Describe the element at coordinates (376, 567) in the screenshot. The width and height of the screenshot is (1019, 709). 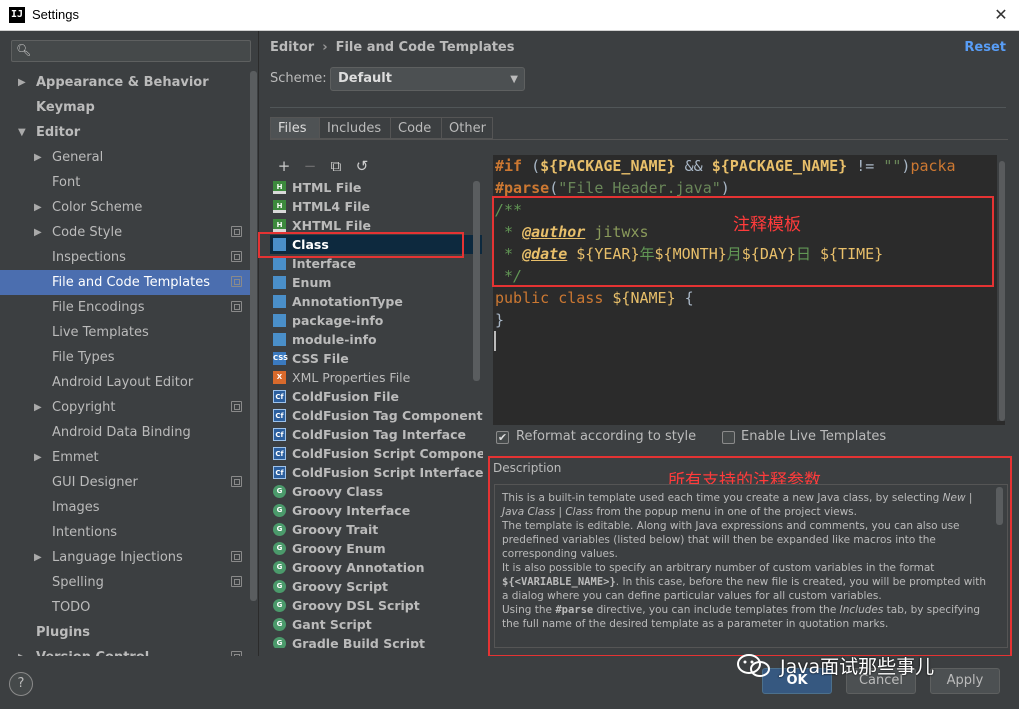
I see `template-list-item: G Groovy Annotation` at that location.